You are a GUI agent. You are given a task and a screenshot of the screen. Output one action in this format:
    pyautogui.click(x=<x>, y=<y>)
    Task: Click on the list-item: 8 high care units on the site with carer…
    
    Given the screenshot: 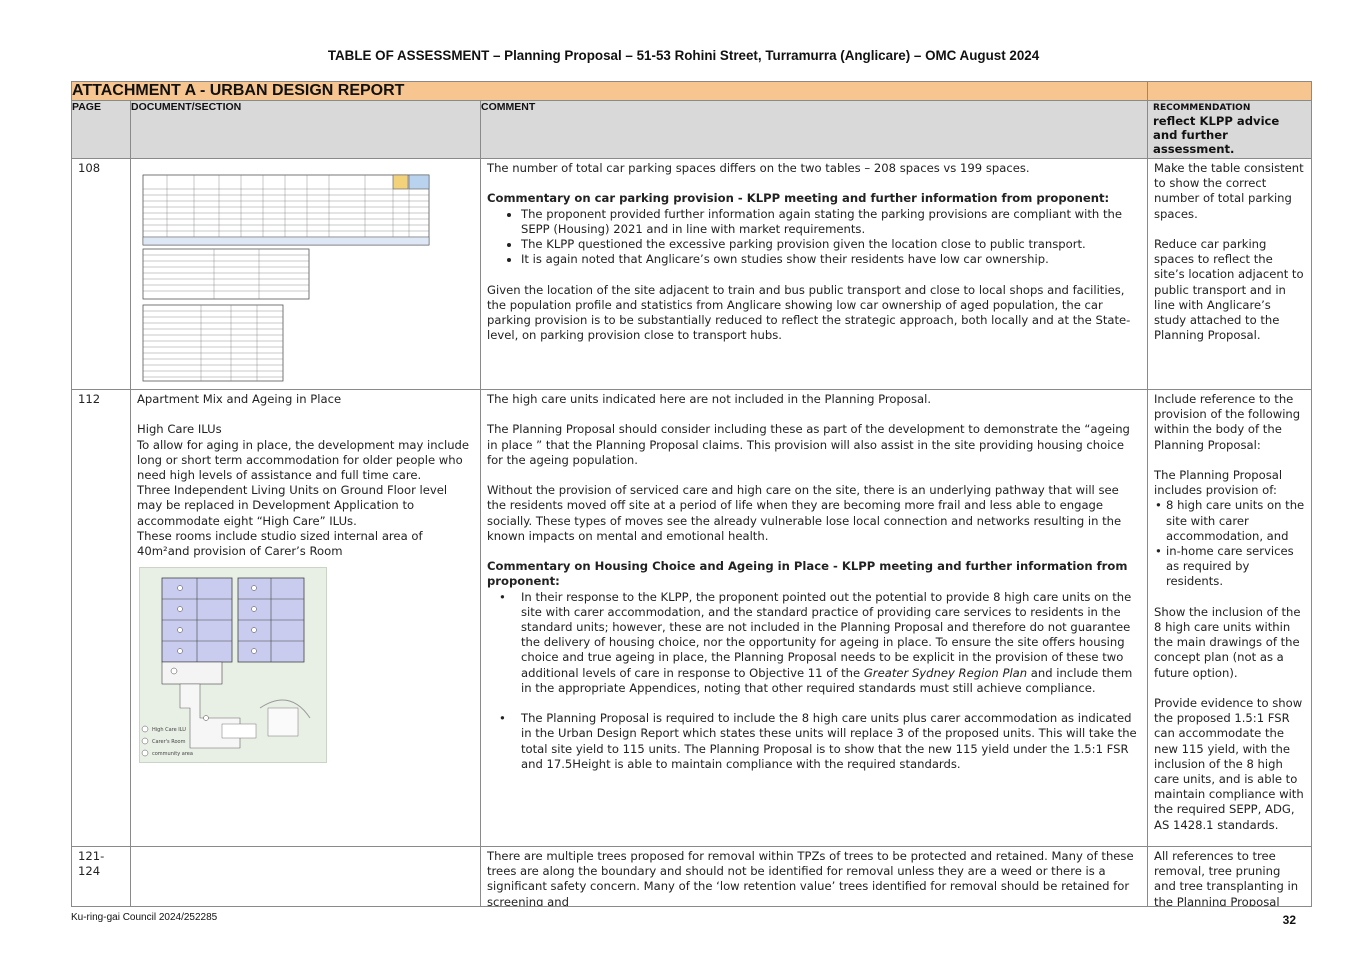 What is the action you would take?
    pyautogui.click(x=1230, y=521)
    